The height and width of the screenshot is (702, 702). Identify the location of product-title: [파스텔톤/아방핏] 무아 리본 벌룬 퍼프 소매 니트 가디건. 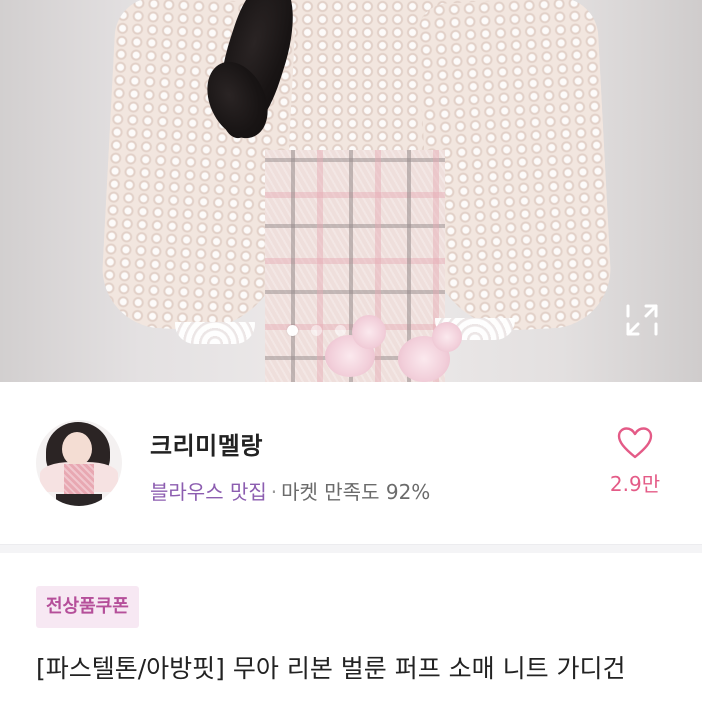
(331, 668).